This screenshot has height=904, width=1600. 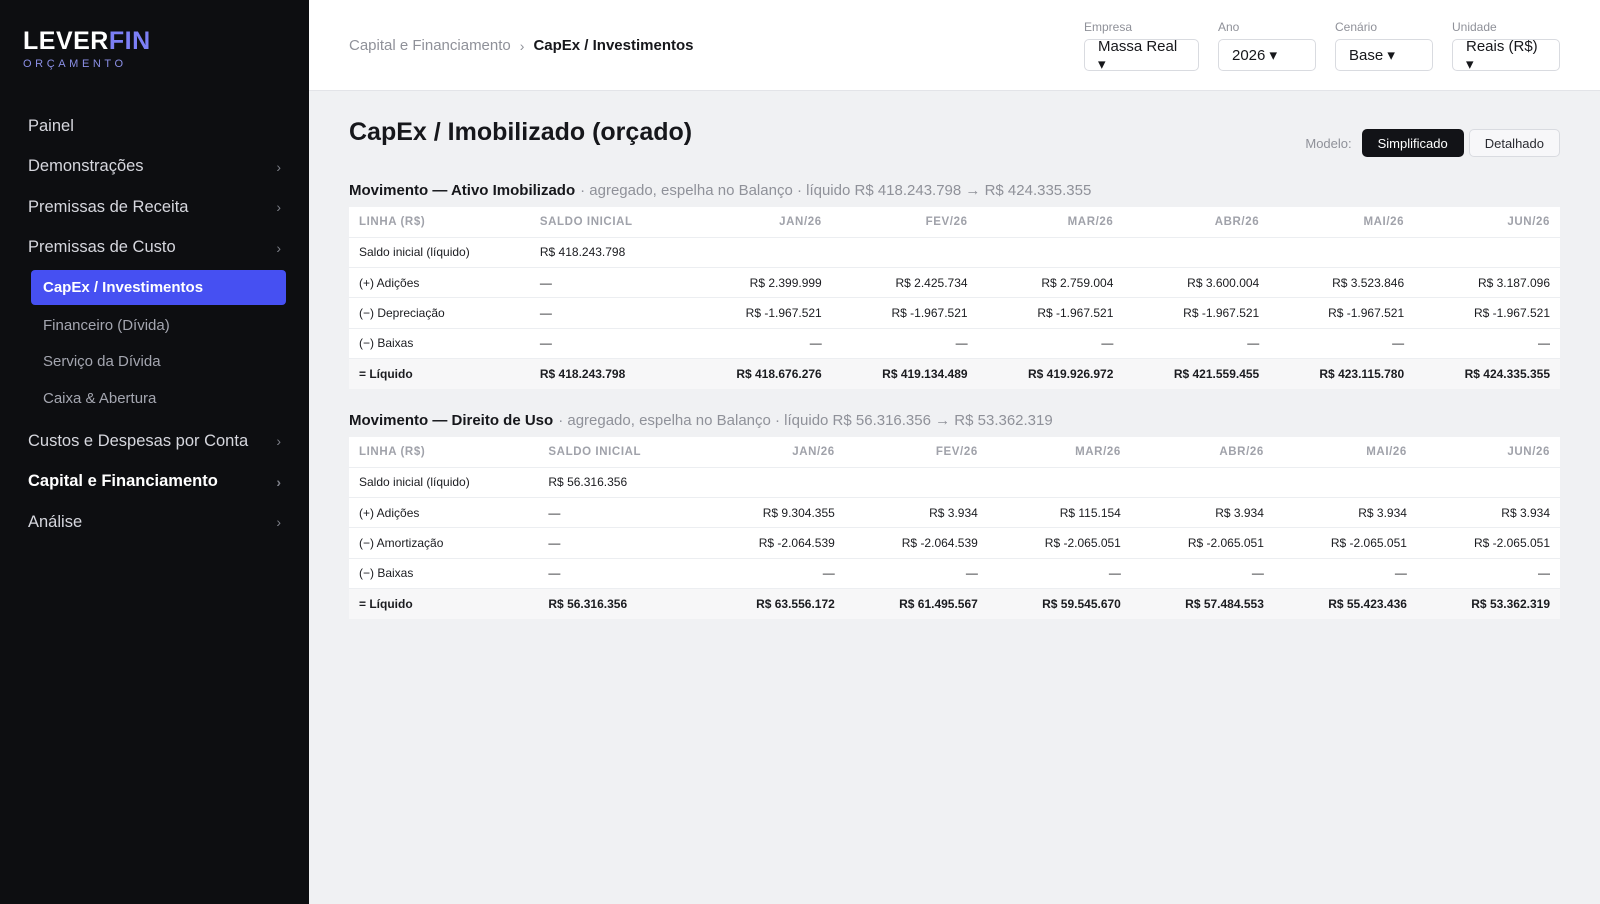 I want to click on sidebar-item-demonstracoes: Demonstrações ›, so click(x=154, y=167).